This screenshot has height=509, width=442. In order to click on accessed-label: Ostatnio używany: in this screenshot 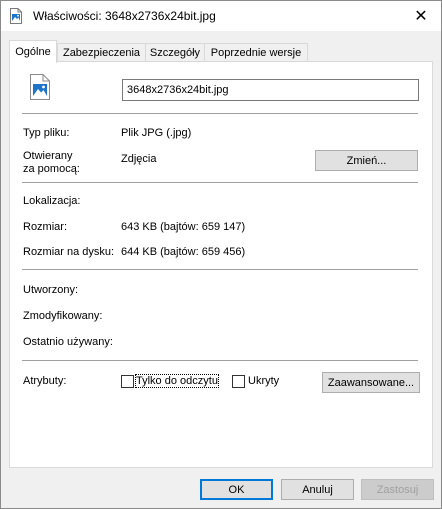, I will do `click(68, 342)`.